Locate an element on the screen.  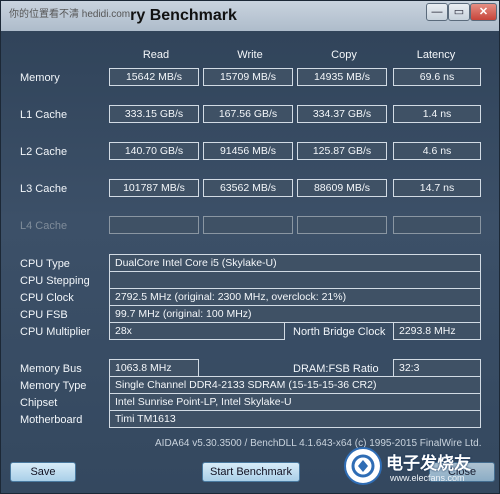
north-bridge-clock-value: 2293.8 MHz is located at coordinates (437, 331).